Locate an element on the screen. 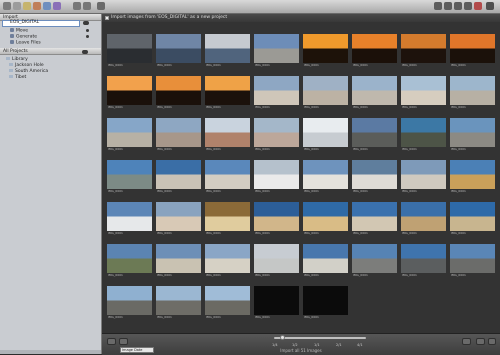 This screenshot has width=500, height=355. import-device-label: EOS_DIGITAL is located at coordinates (24, 23).